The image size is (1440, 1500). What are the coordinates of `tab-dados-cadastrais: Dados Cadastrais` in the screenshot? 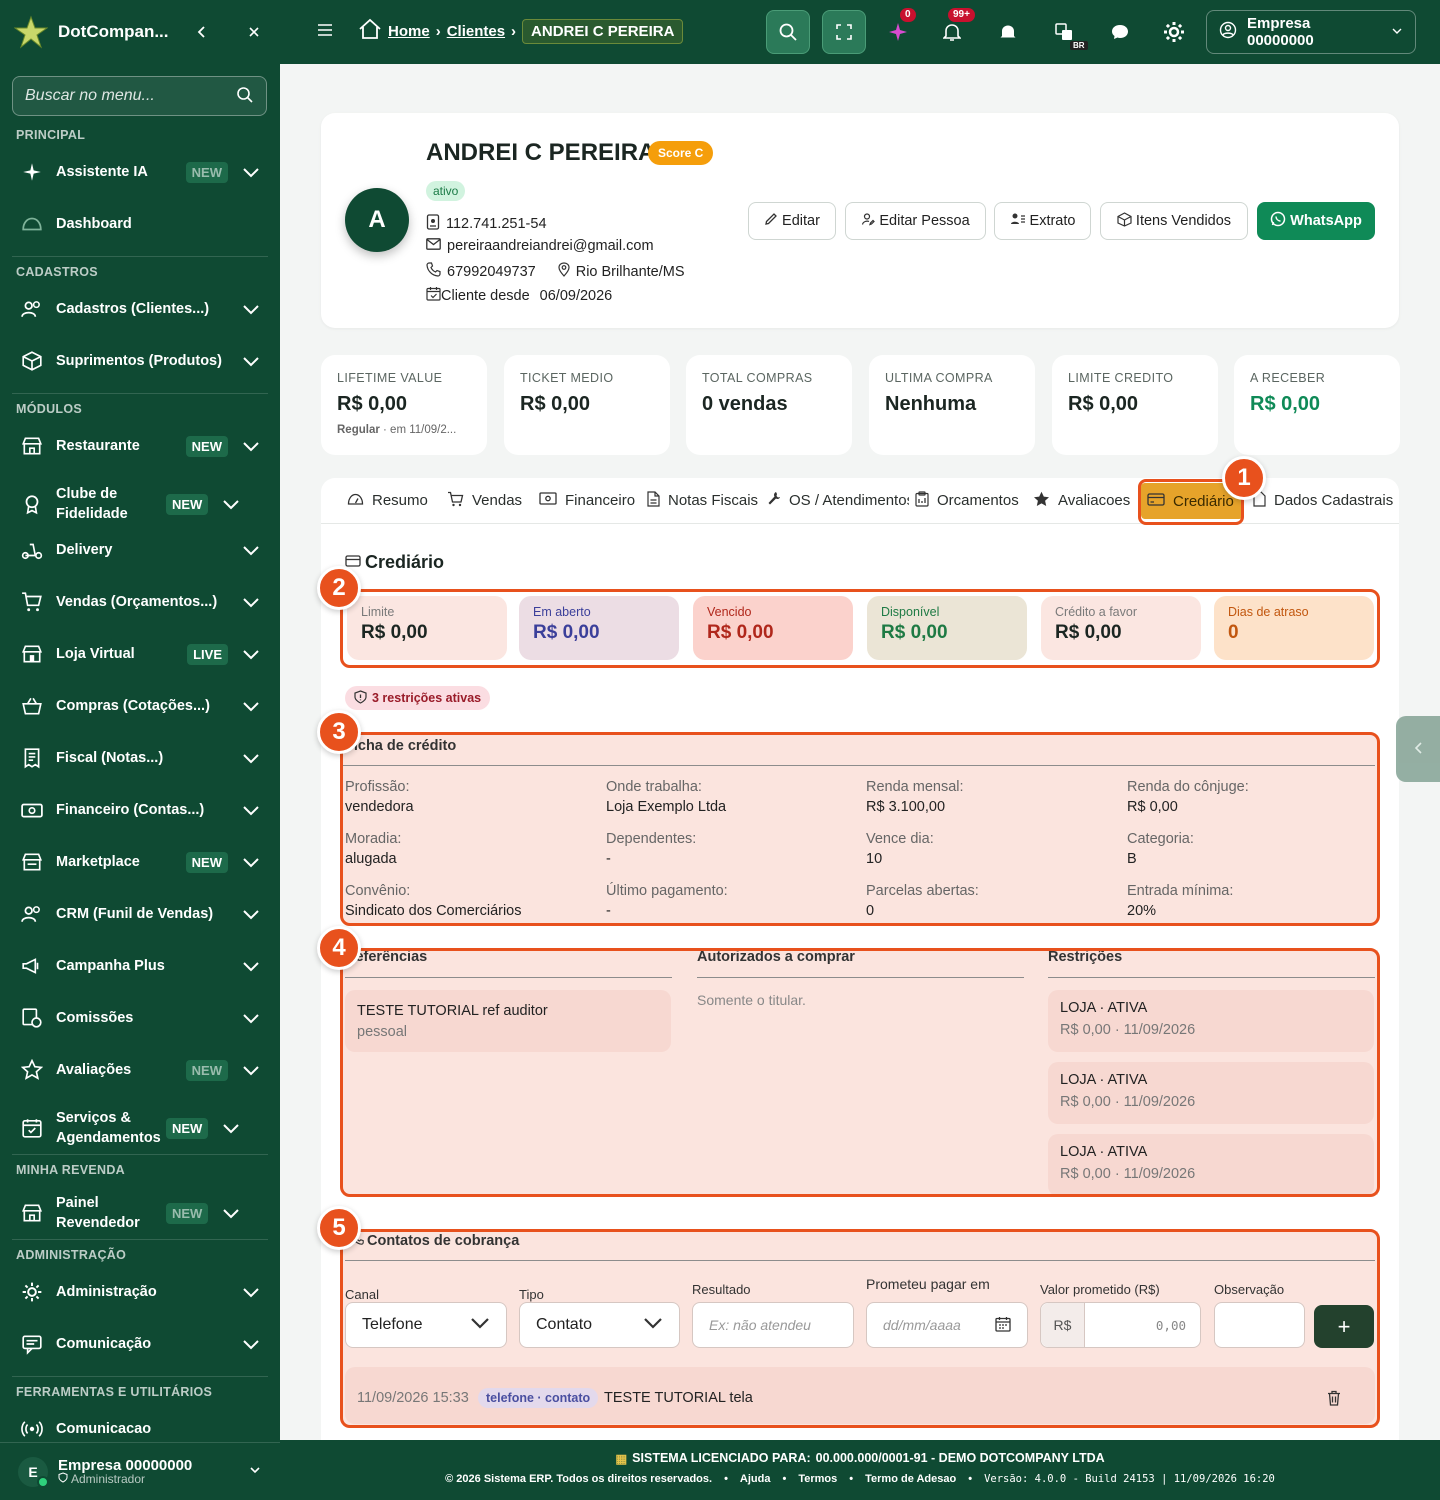 It's located at (1323, 500).